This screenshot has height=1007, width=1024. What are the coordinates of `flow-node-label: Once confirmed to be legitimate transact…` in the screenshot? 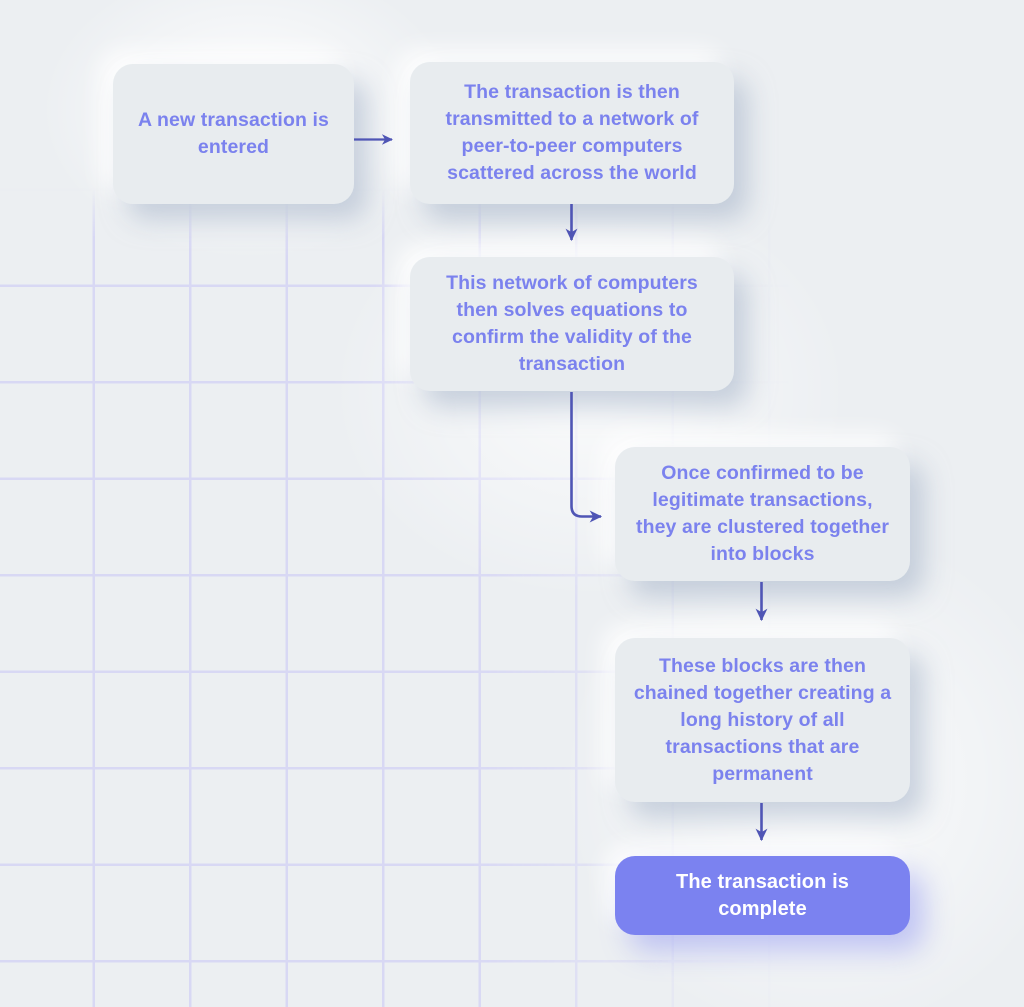 It's located at (762, 513).